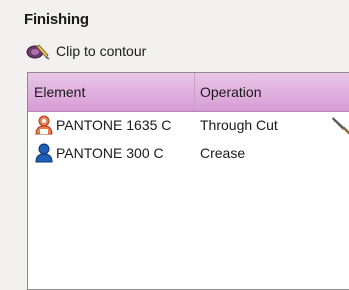 The width and height of the screenshot is (349, 290). I want to click on column-header-operation: Operation, so click(230, 92).